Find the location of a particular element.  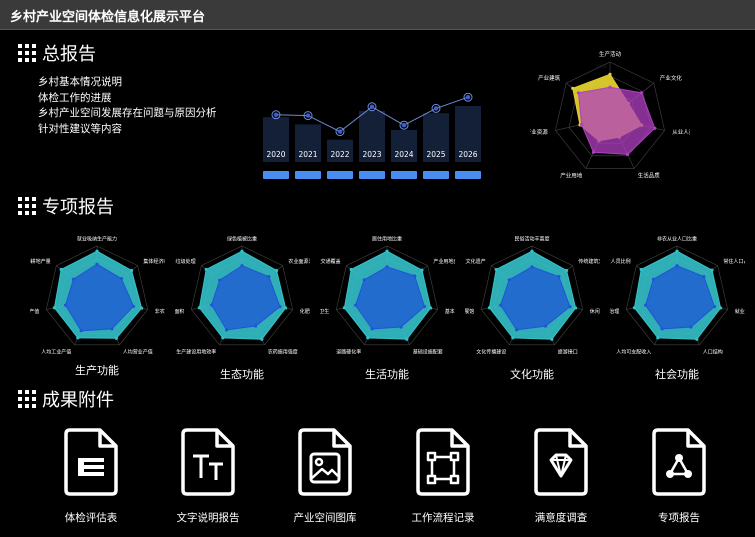

trend-point-2026 is located at coordinates (468, 97).